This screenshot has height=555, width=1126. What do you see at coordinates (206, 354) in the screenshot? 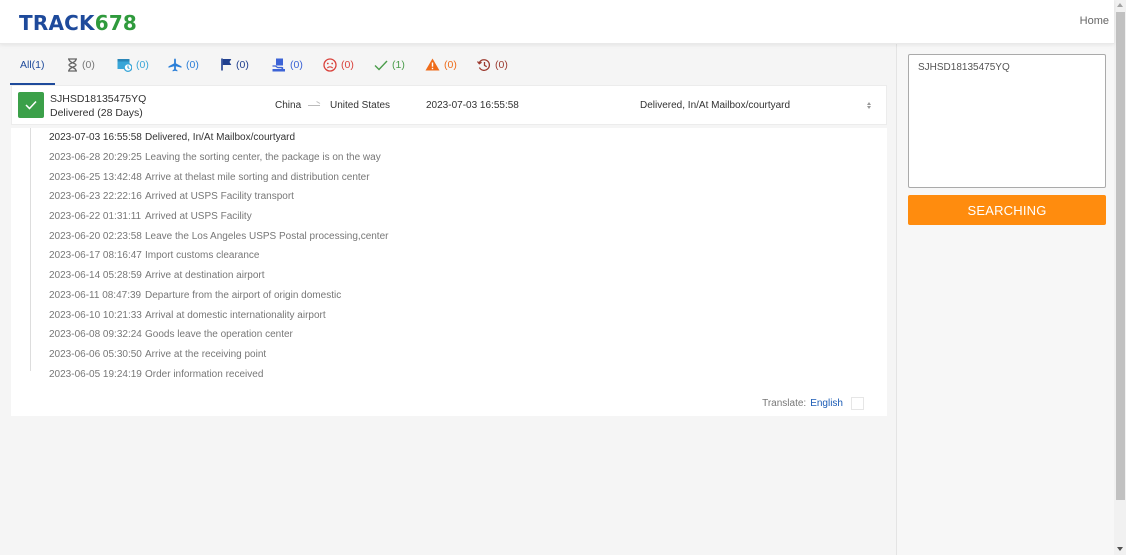
I see `event-description: Arrive at the receiving point` at bounding box center [206, 354].